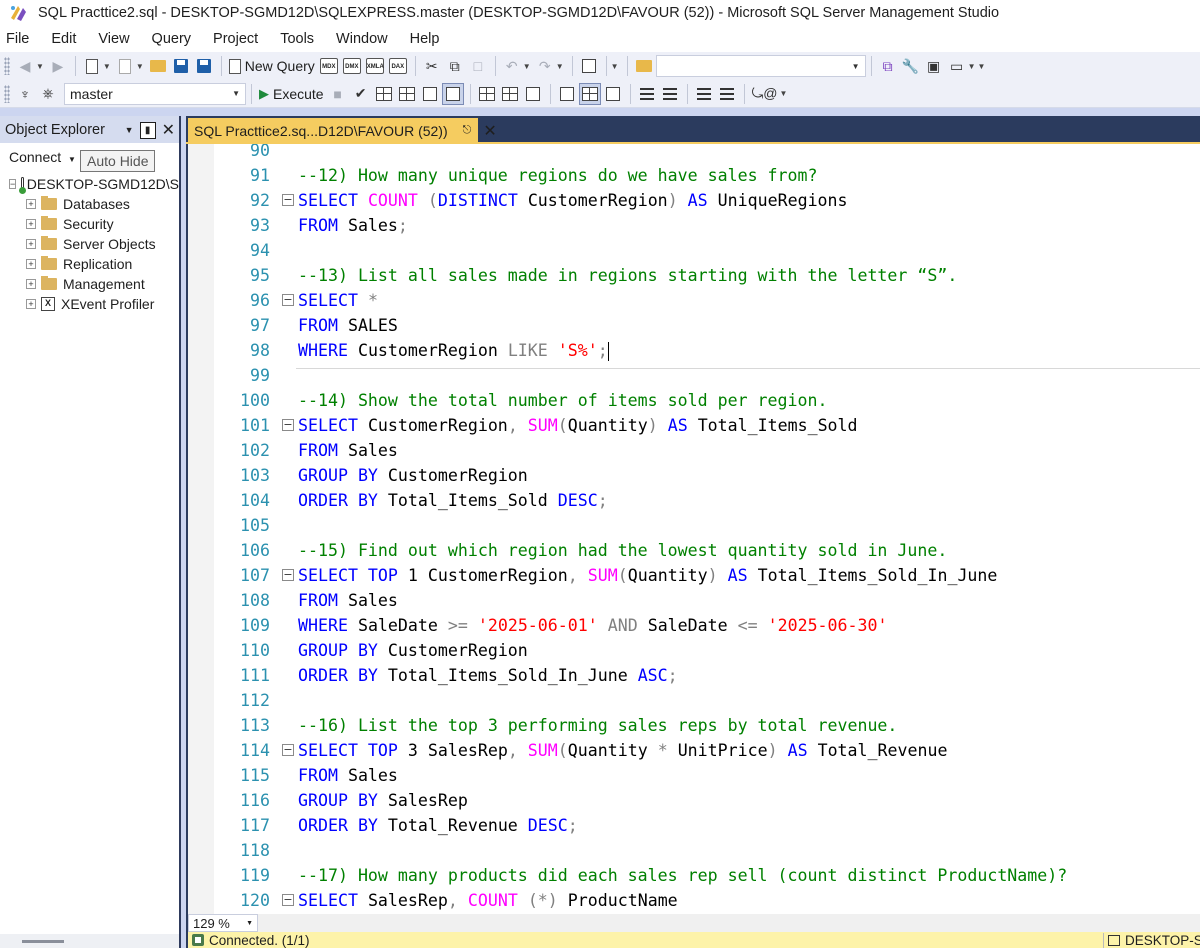  Describe the element at coordinates (43, 941) in the screenshot. I see `scrollbar-thumb` at that location.